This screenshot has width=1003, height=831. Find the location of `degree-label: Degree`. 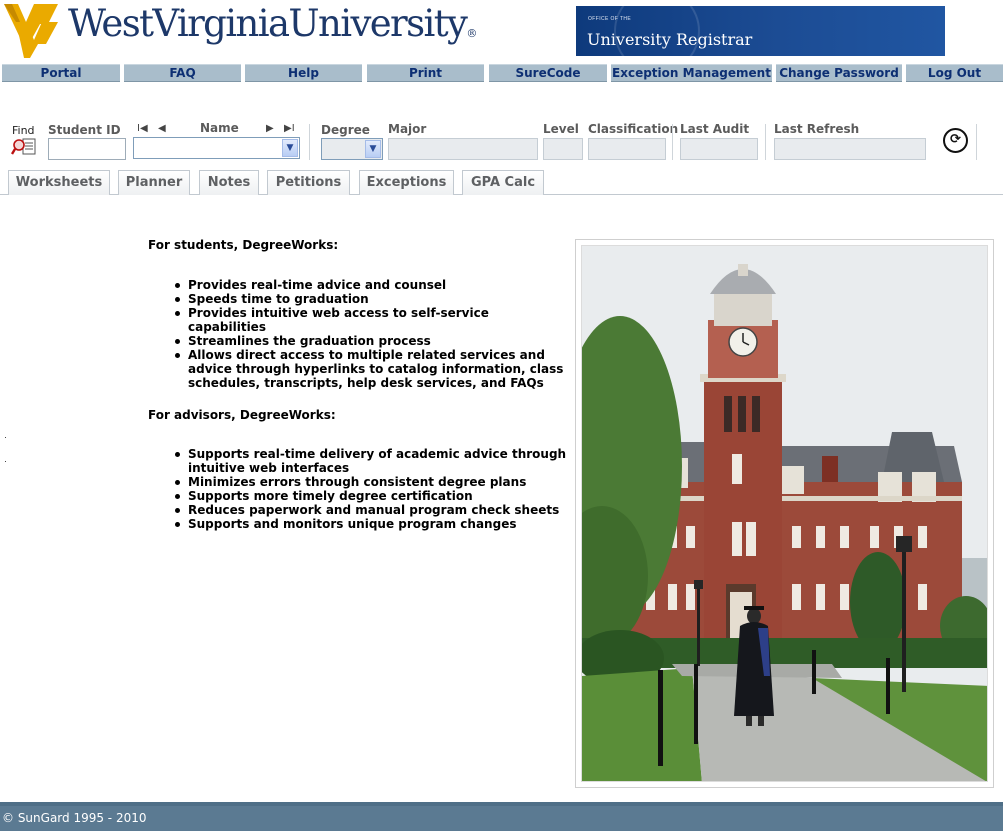

degree-label: Degree is located at coordinates (345, 130).